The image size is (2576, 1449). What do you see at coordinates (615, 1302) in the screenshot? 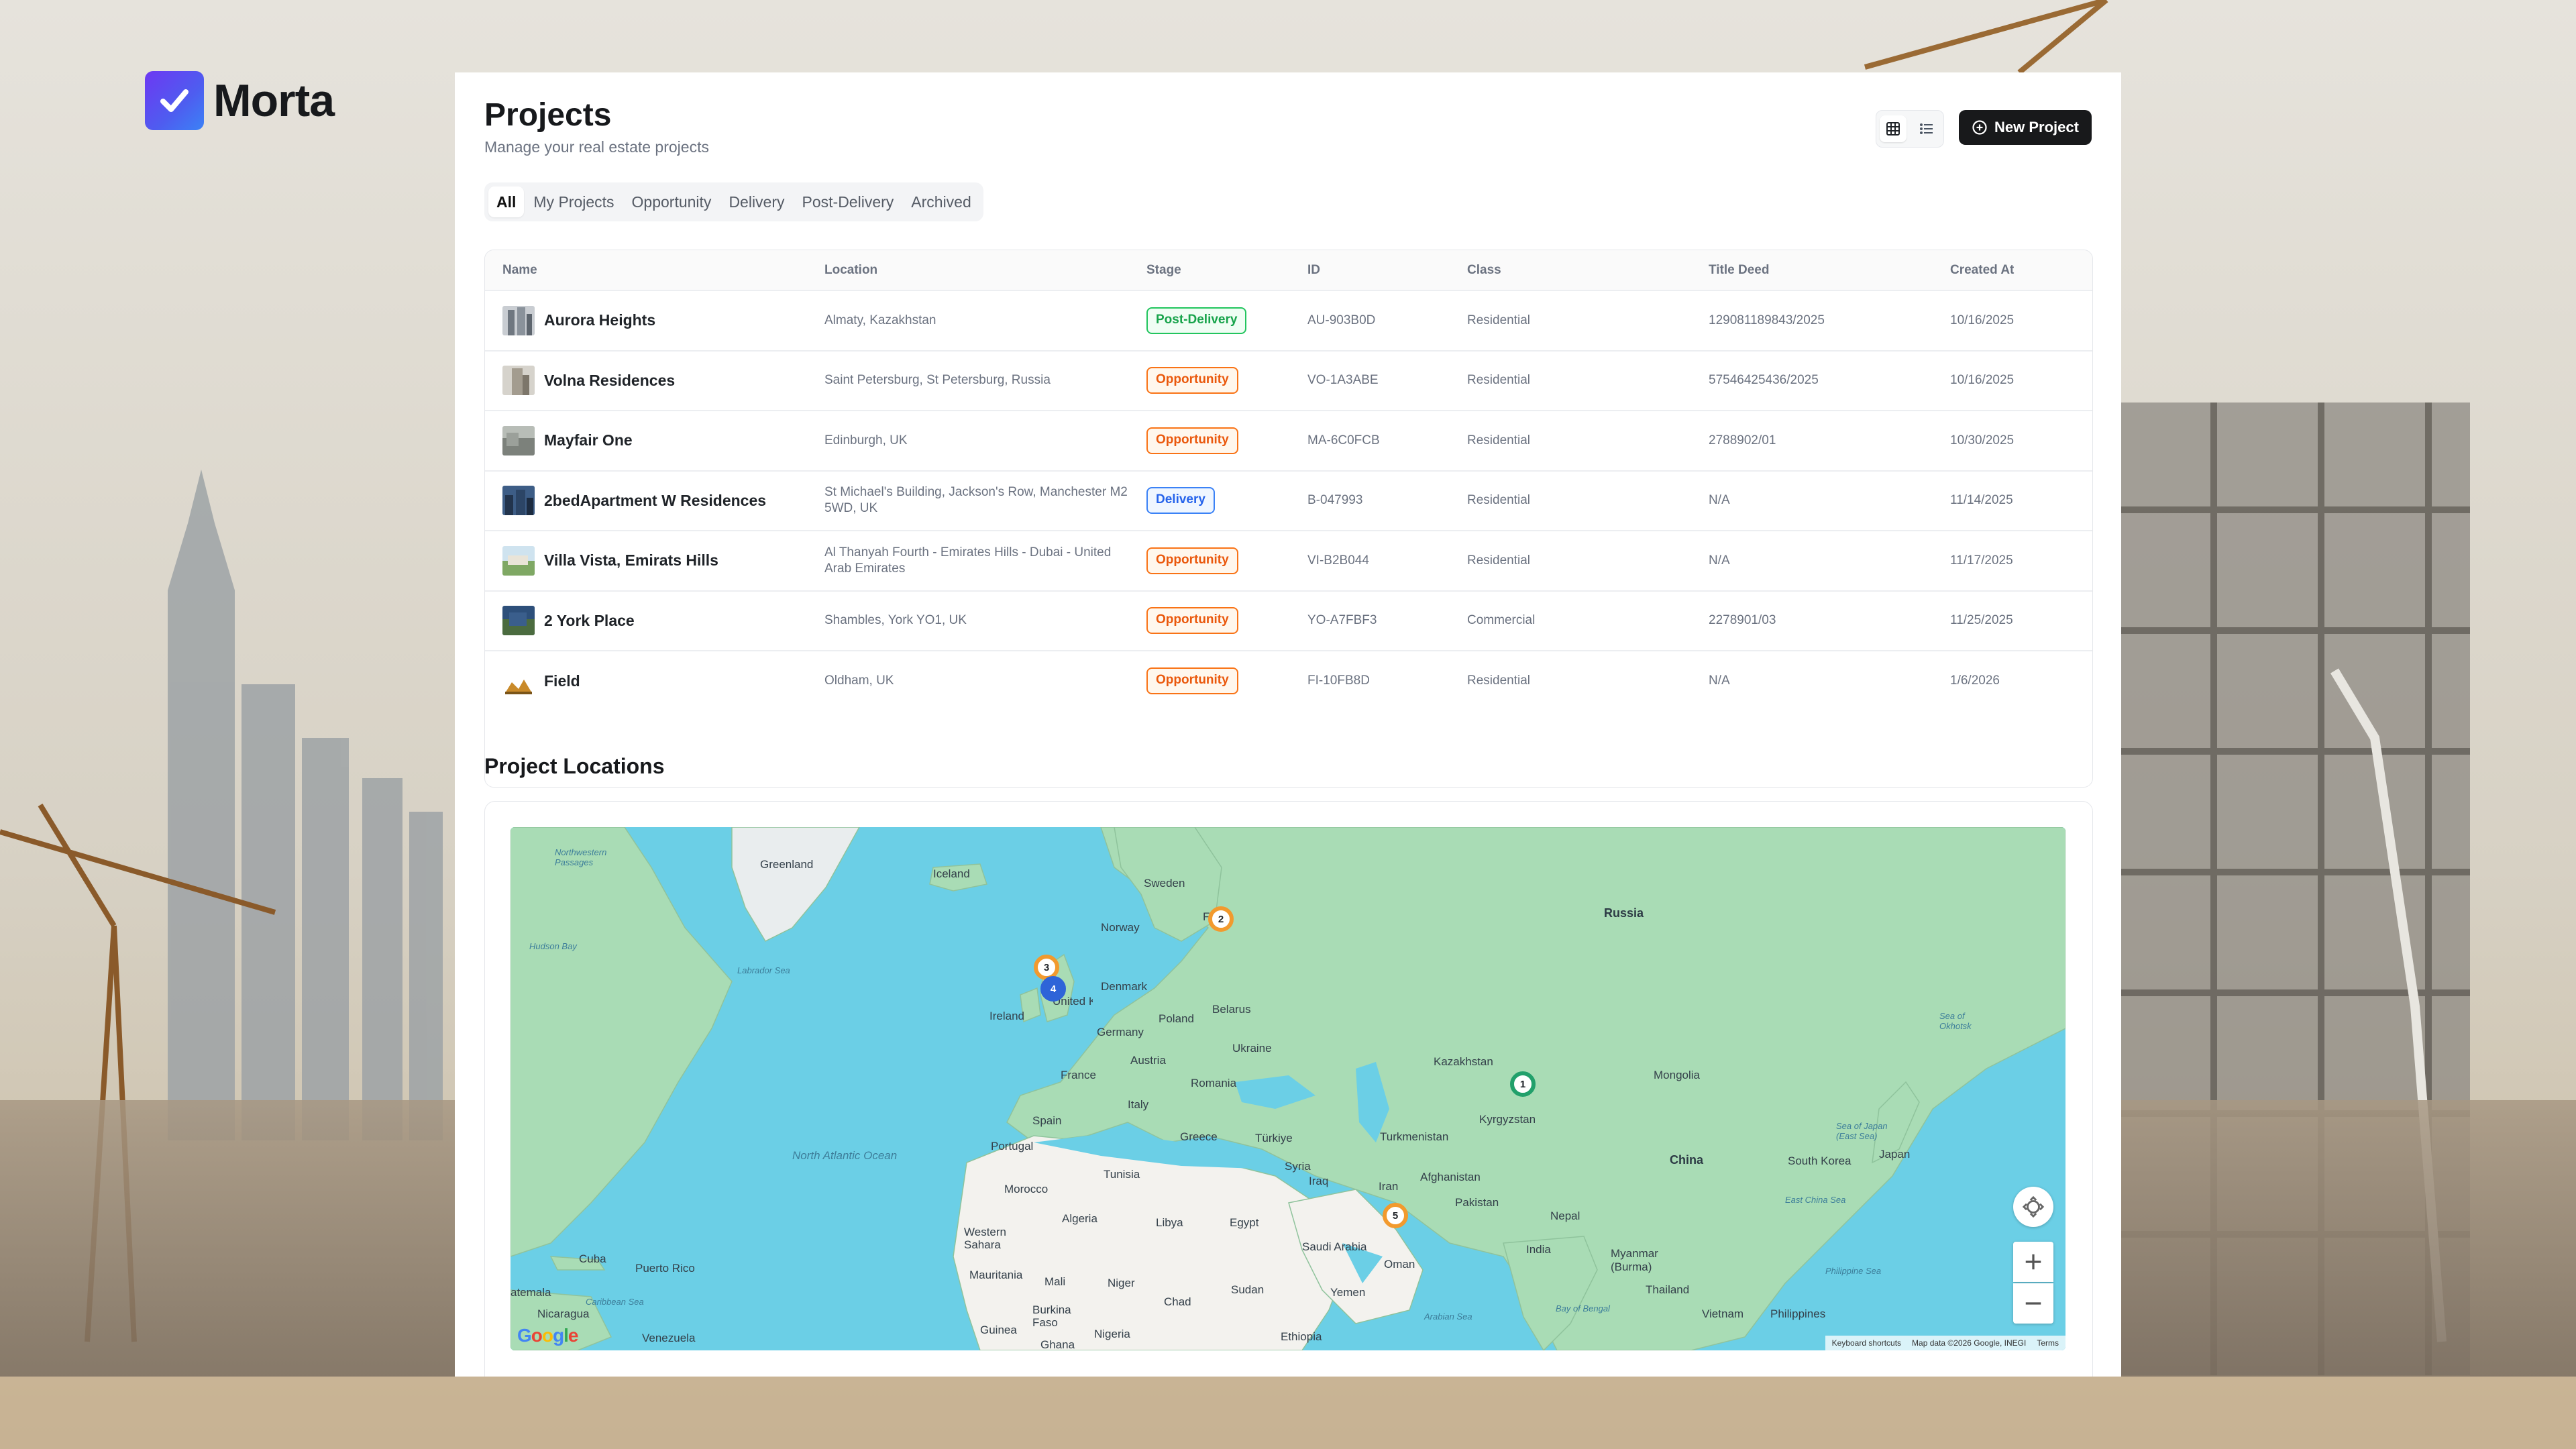
I see `map-label-caribbean-sea: Caribbean Sea` at bounding box center [615, 1302].